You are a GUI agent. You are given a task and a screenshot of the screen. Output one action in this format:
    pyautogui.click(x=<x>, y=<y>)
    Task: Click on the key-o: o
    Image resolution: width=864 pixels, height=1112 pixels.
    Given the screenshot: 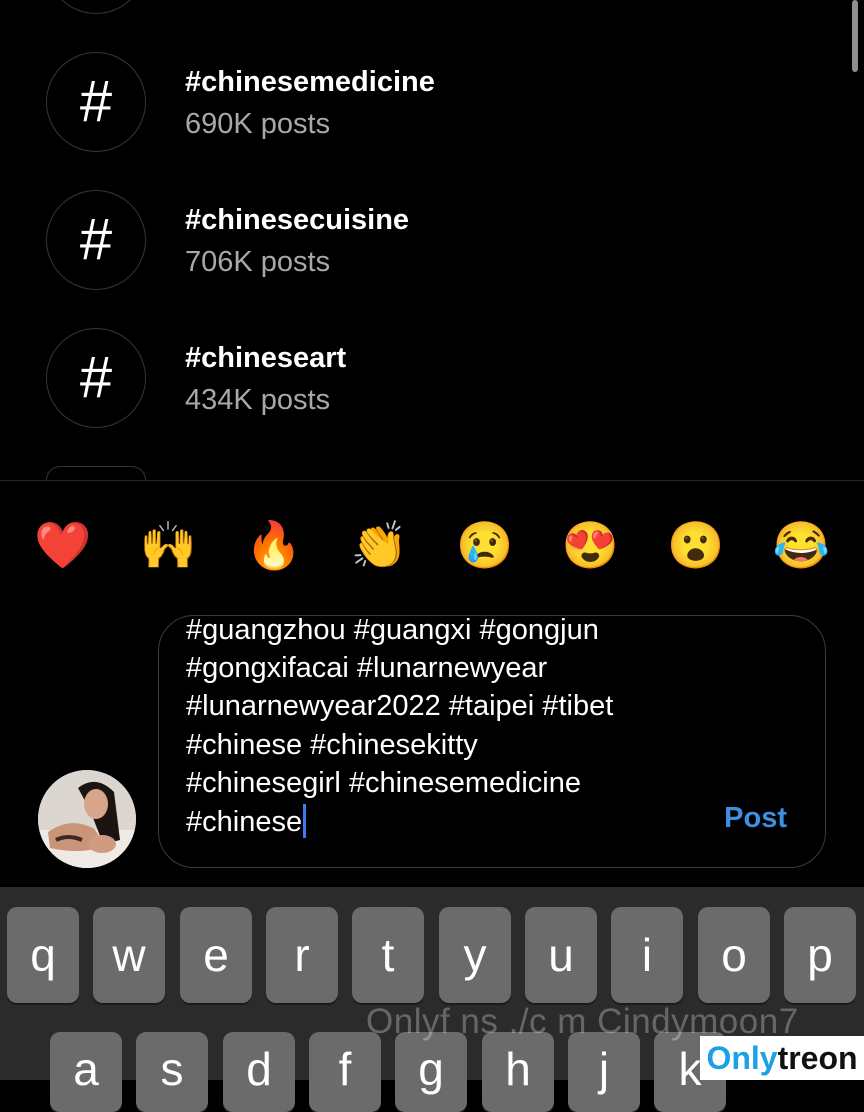 What is the action you would take?
    pyautogui.click(x=734, y=955)
    